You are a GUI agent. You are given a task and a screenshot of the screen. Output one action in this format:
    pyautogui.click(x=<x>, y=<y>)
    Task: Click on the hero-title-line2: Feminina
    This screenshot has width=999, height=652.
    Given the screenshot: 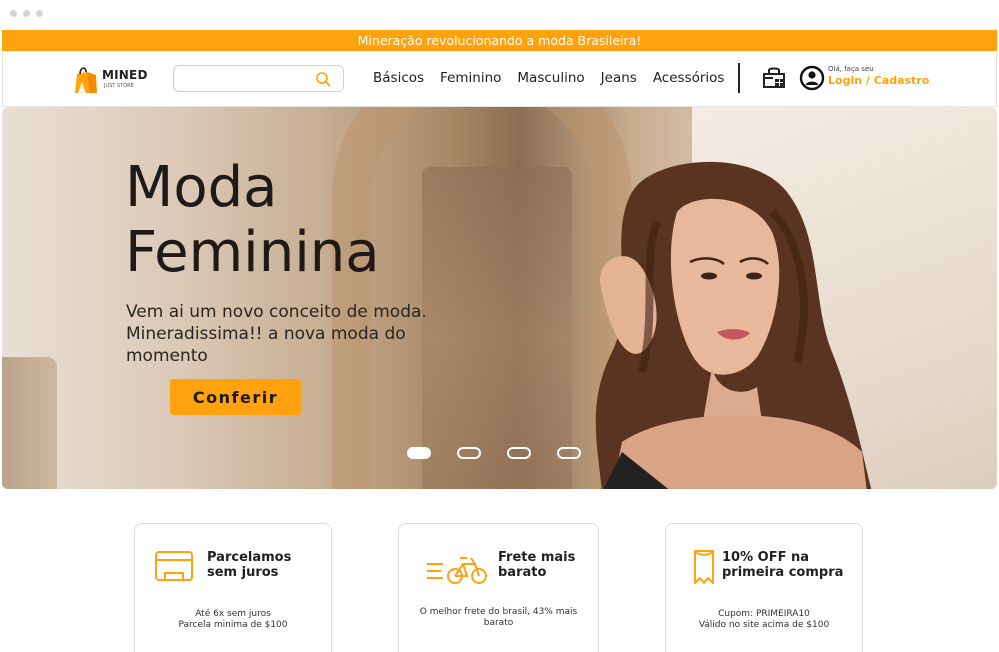 What is the action you would take?
    pyautogui.click(x=252, y=252)
    